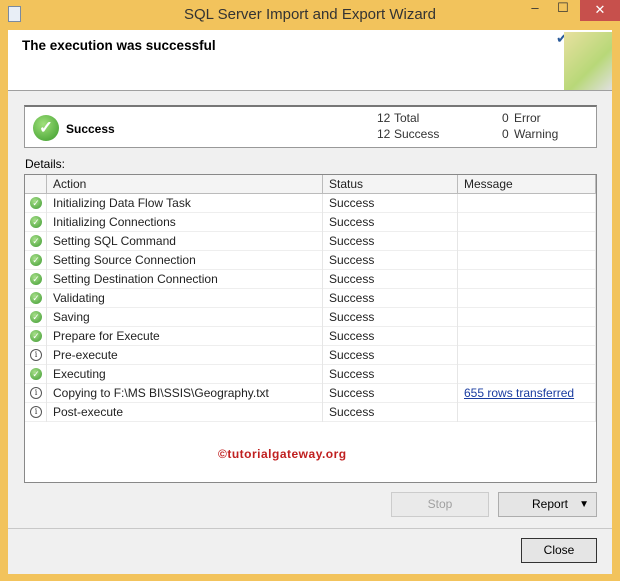 The height and width of the screenshot is (581, 620). I want to click on error-label: Error, so click(527, 118).